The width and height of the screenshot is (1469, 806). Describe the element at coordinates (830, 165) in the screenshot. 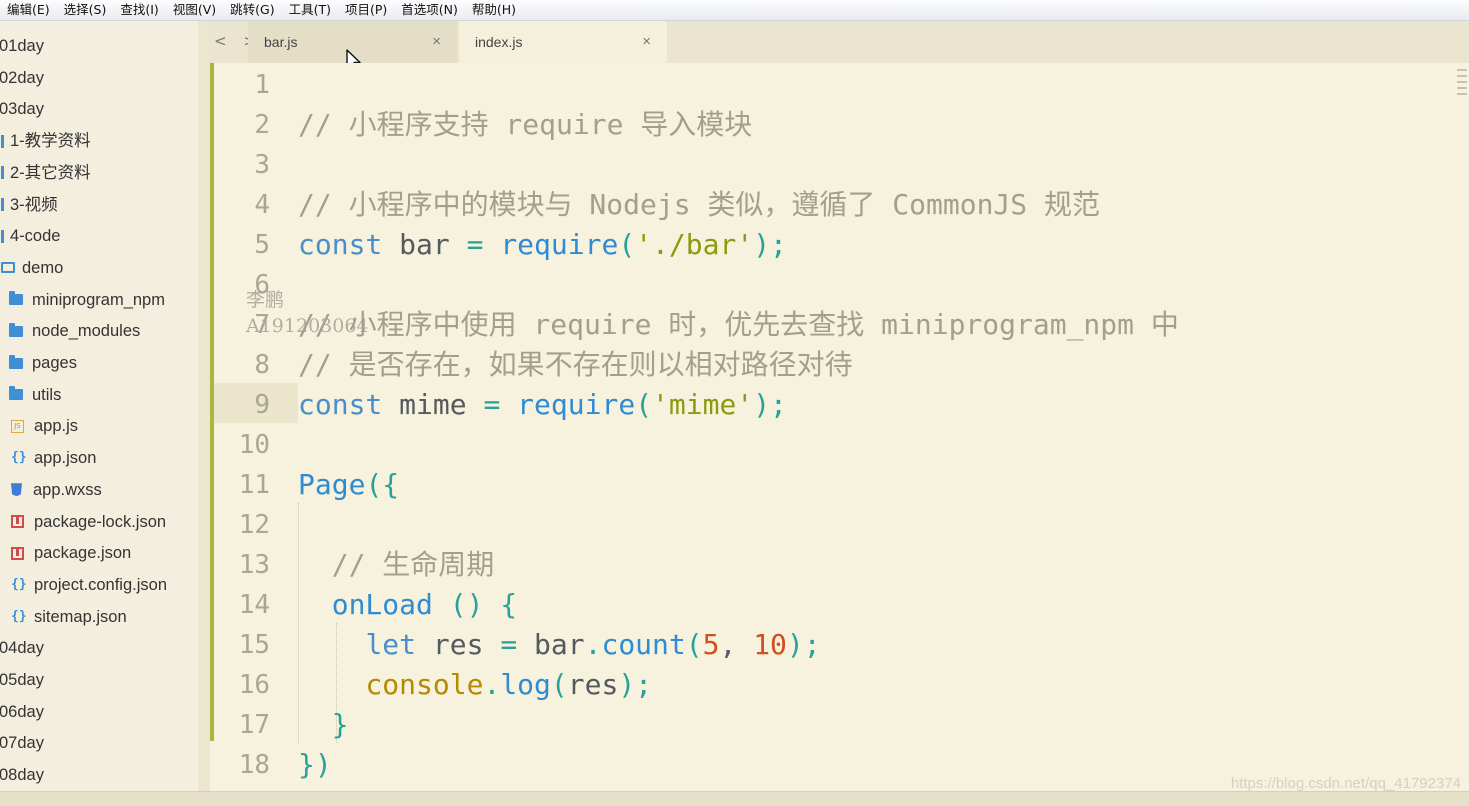

I see `code-line: 3` at that location.